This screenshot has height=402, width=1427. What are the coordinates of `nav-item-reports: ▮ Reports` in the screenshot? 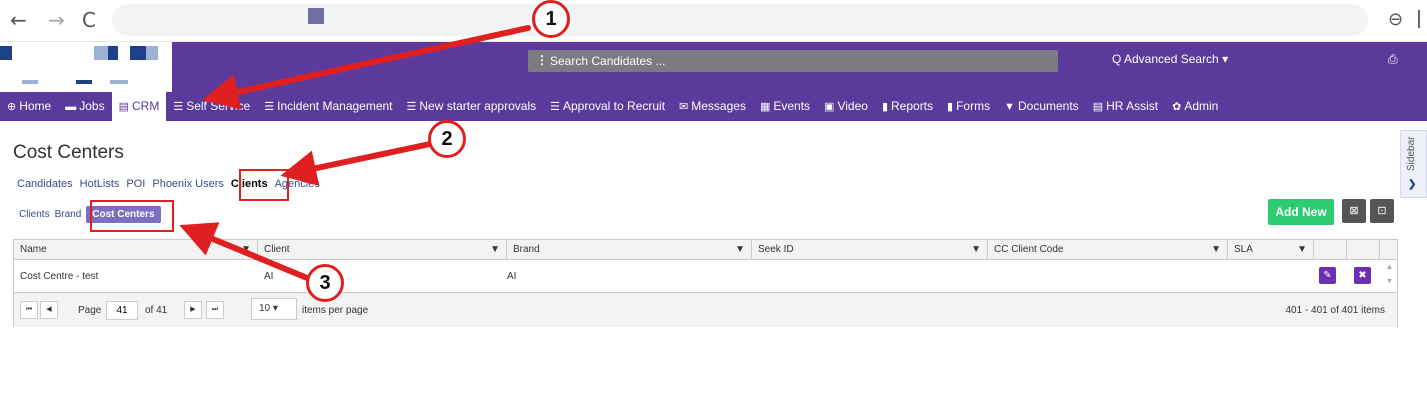 It's located at (907, 106).